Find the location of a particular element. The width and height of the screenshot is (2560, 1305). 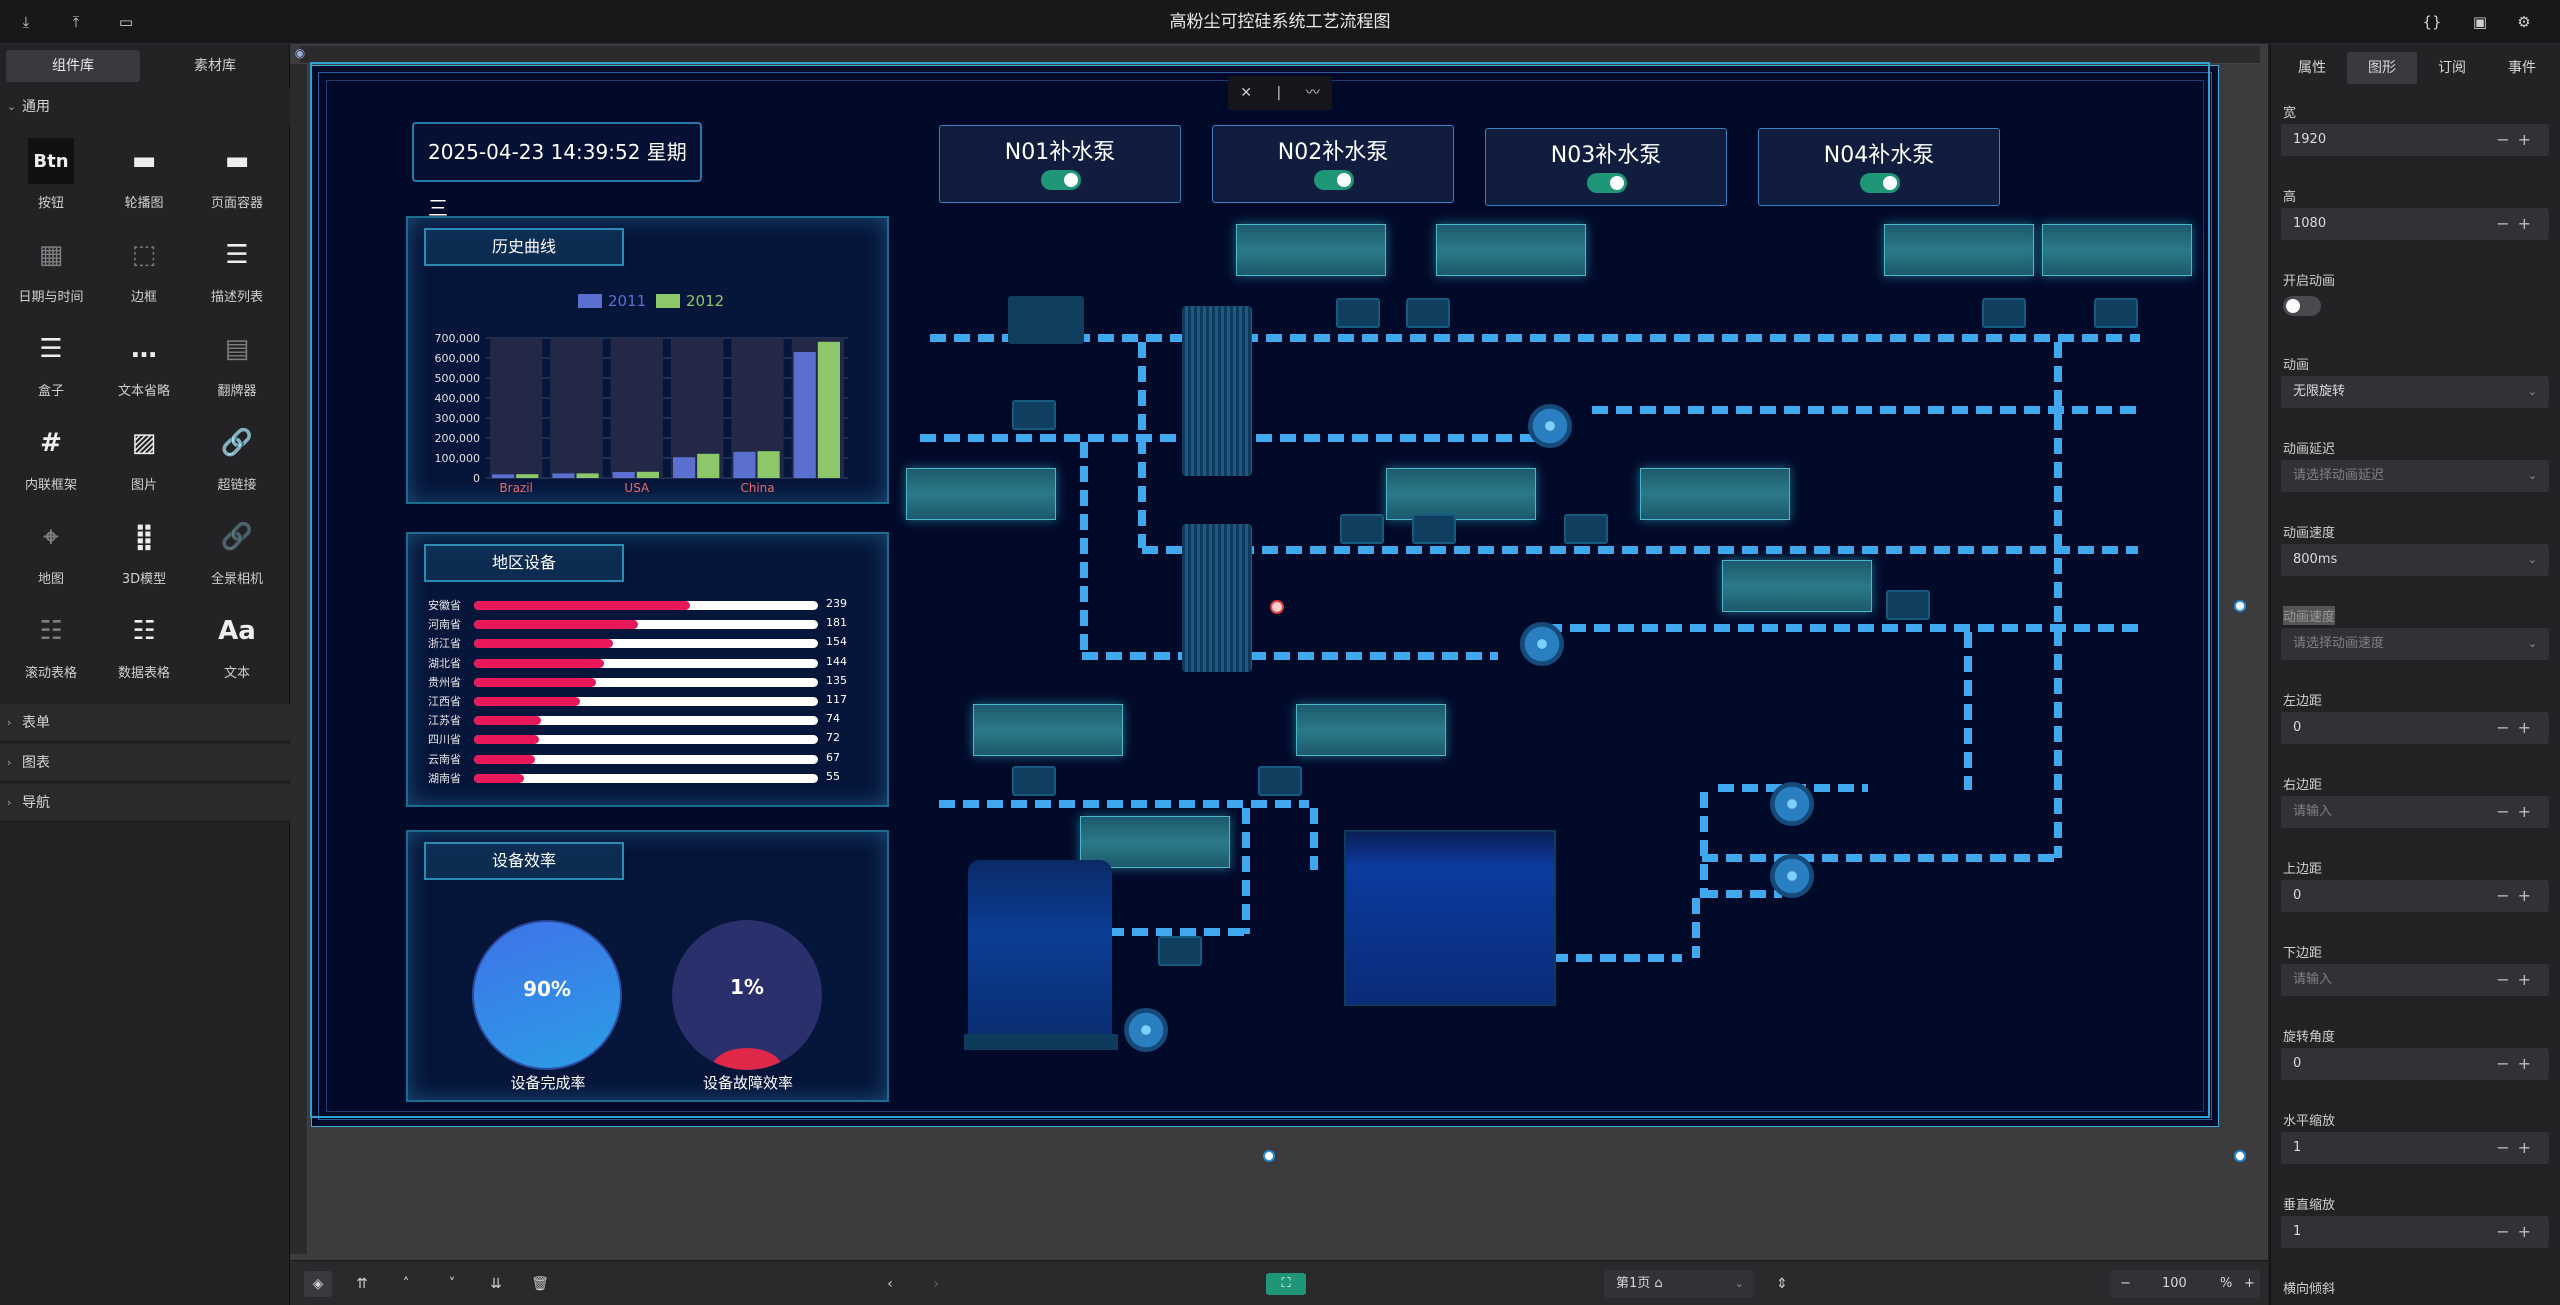

group-general-header: ⌄ 通用 is located at coordinates (145, 107).